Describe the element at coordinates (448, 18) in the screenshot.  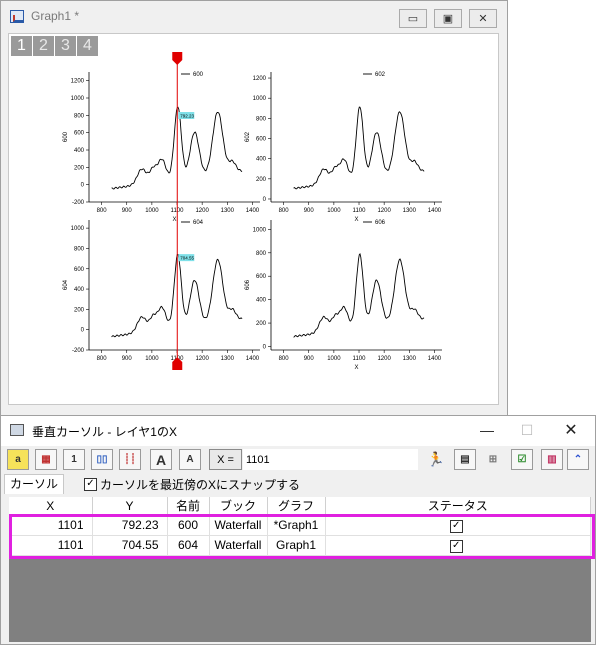
I see `graph-maximize-button: ▣` at that location.